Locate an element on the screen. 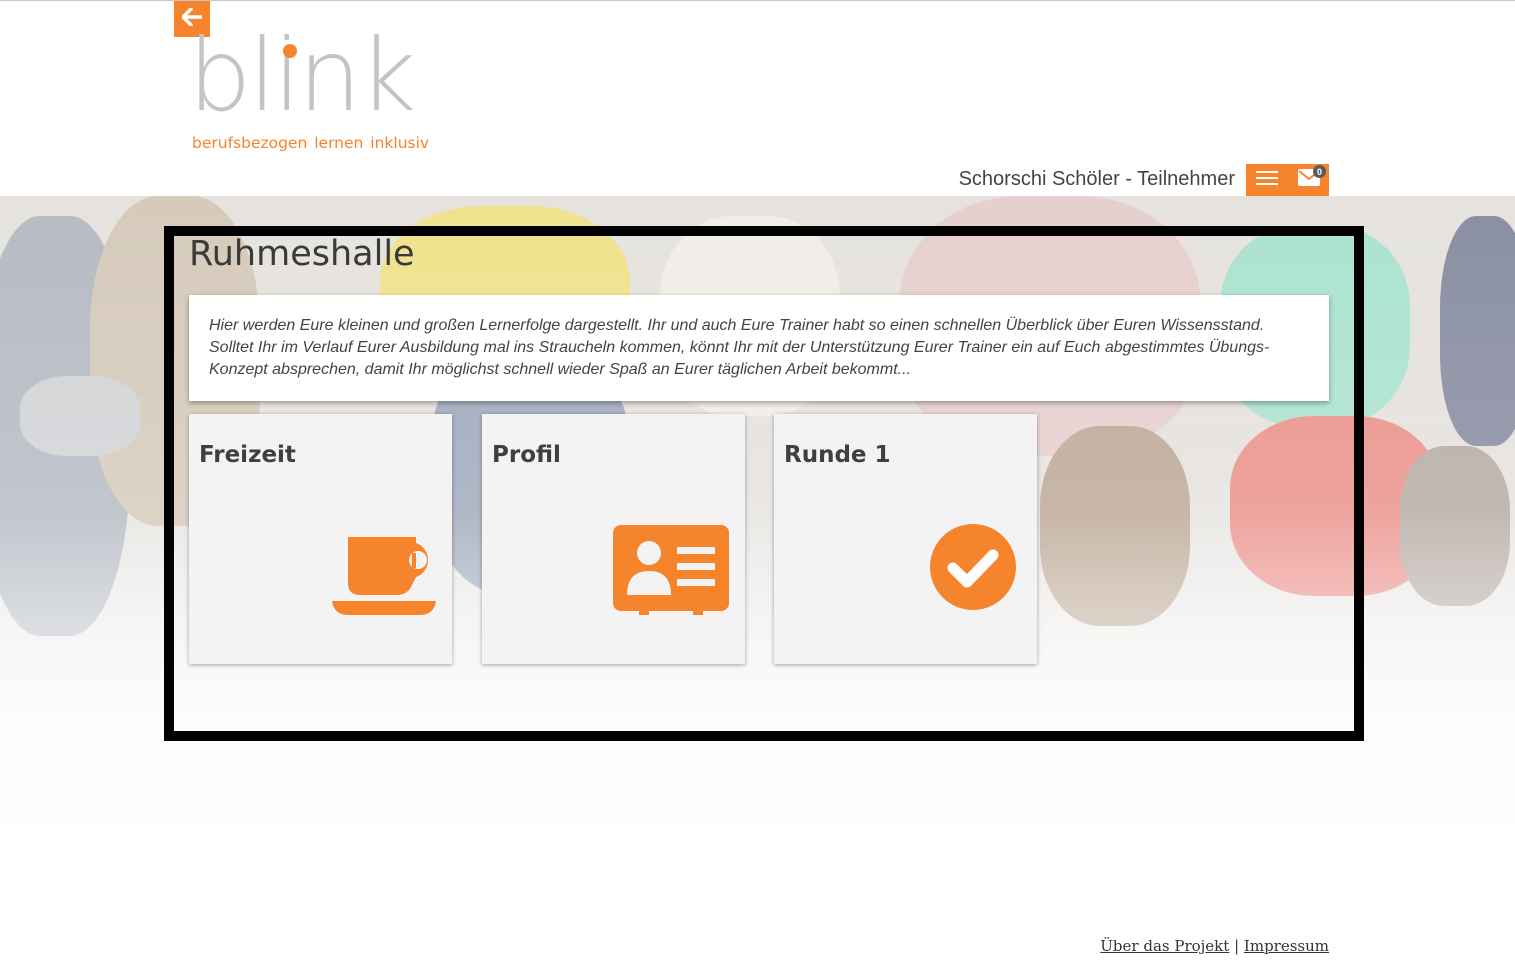 This screenshot has width=1515, height=974. unread-badge: 0 is located at coordinates (1319, 171).